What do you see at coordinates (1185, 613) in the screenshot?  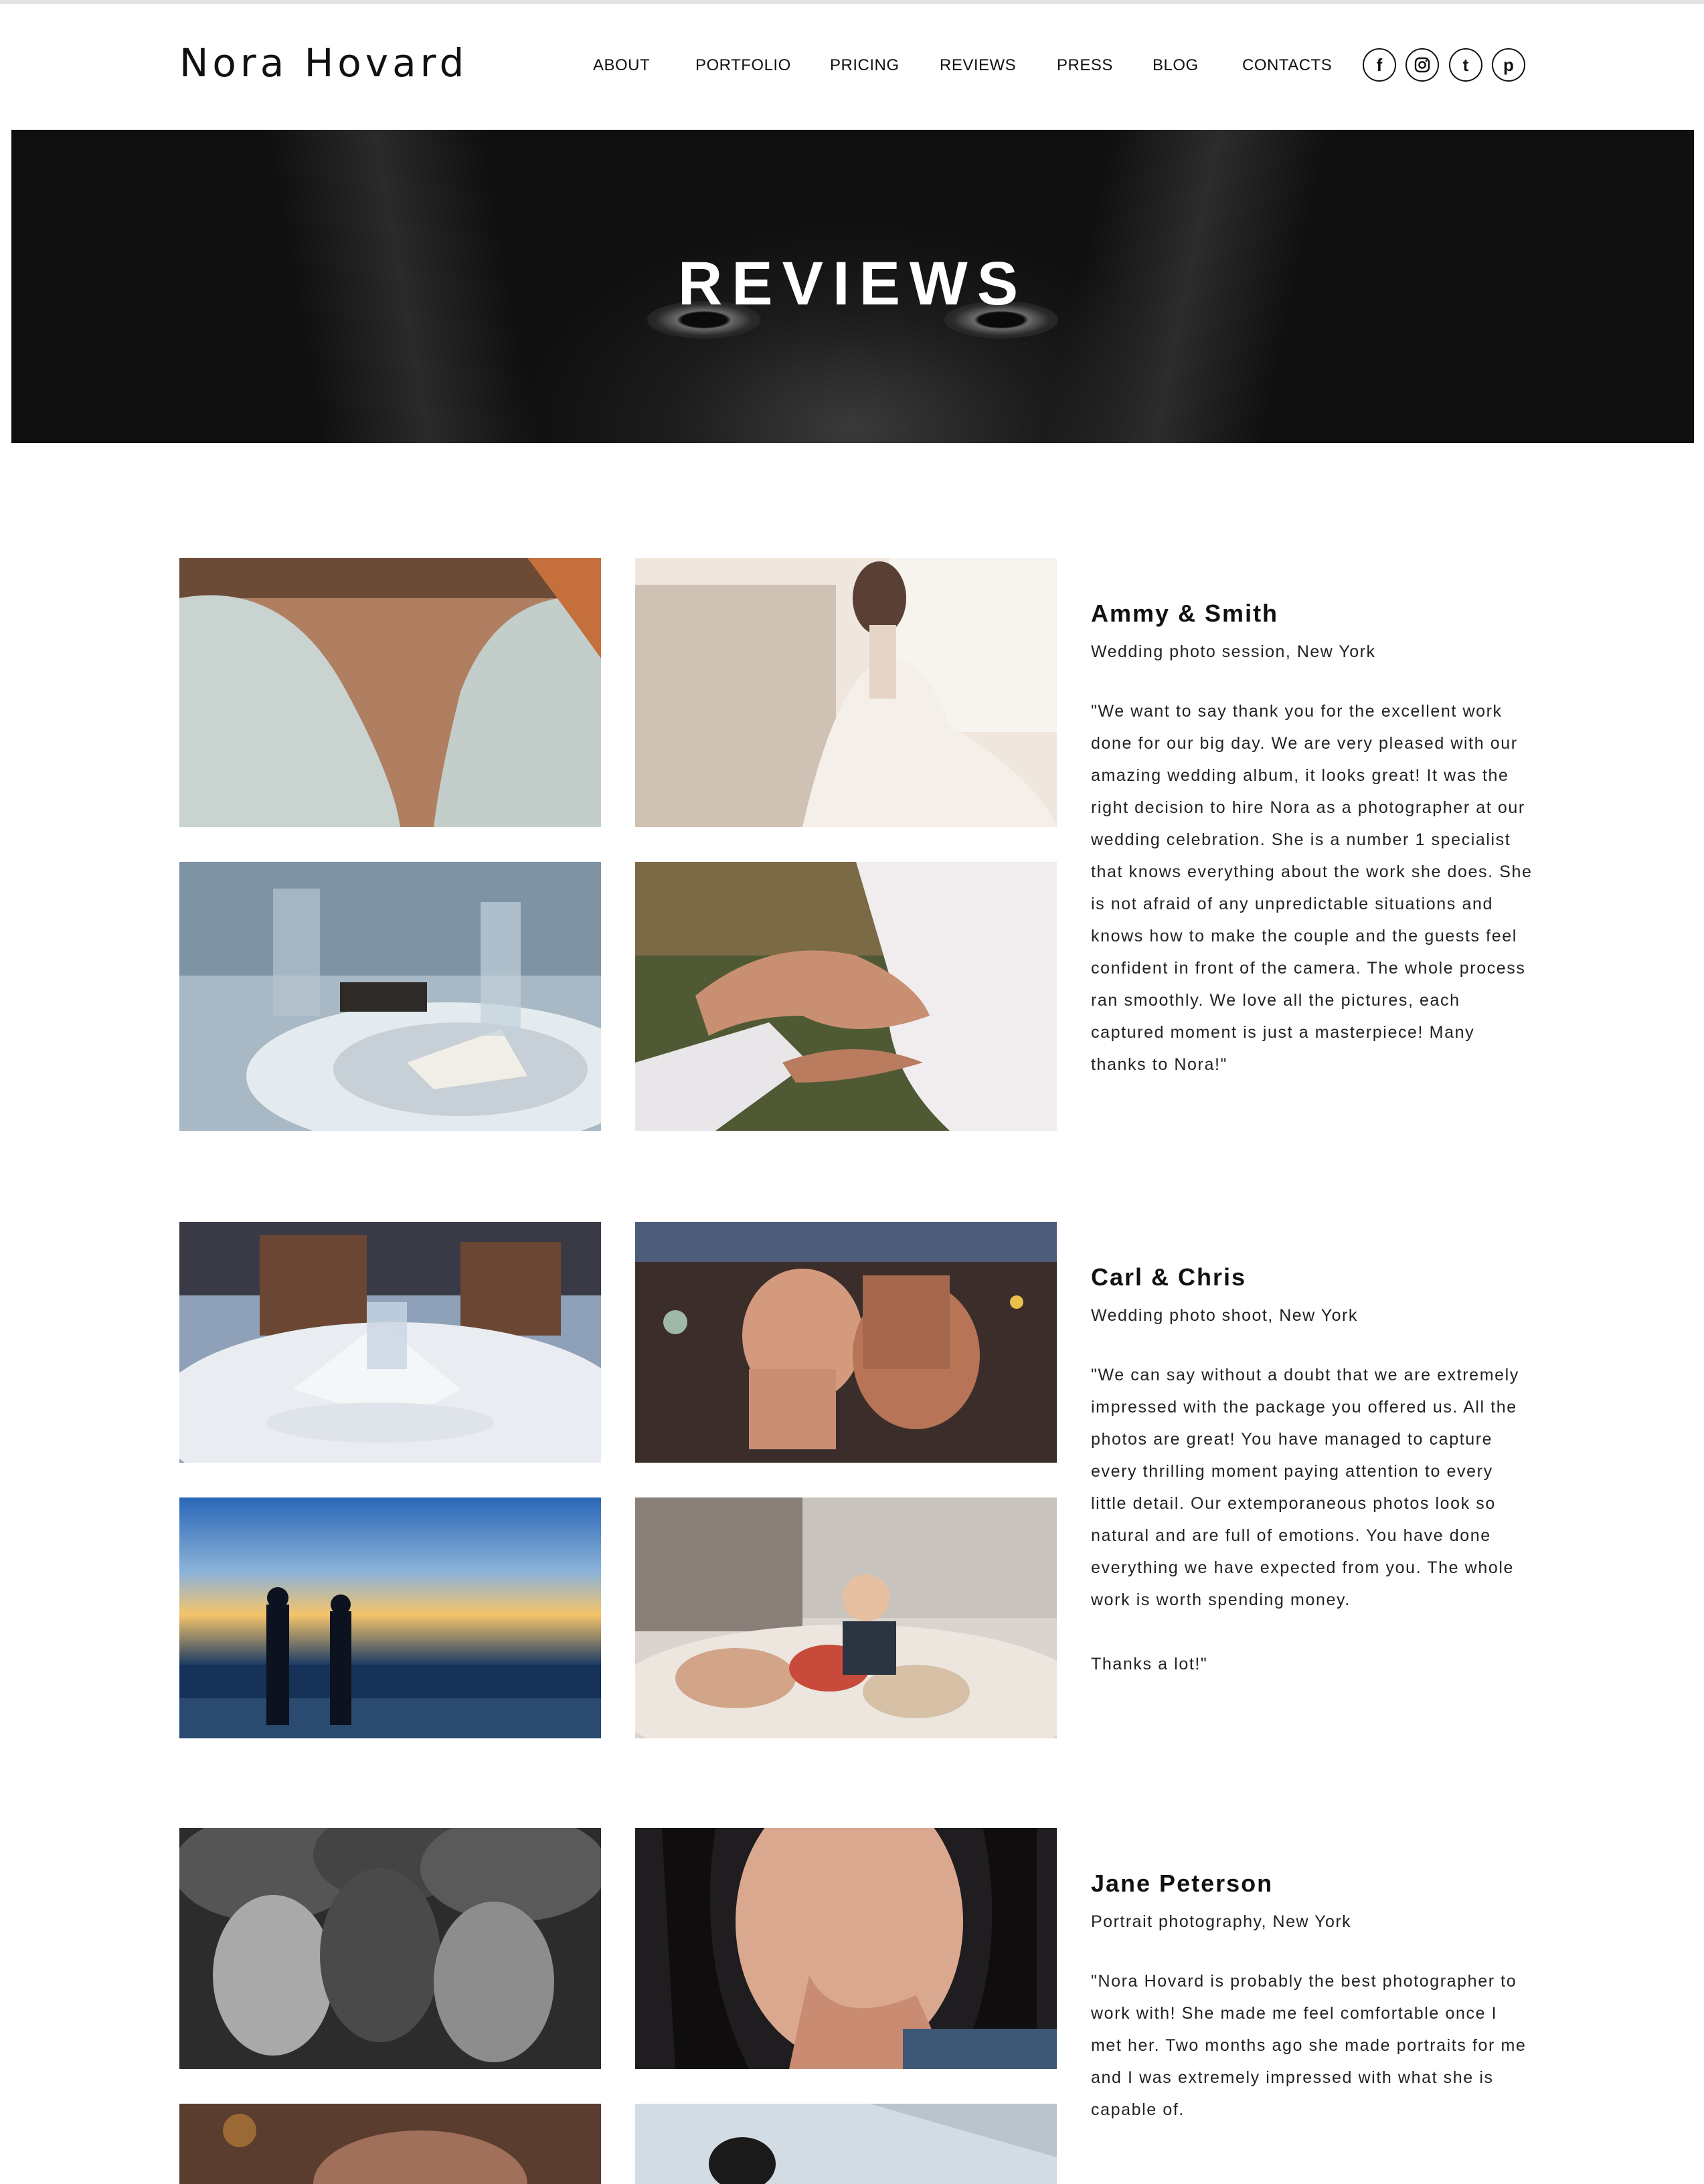 I see `review-name: Ammy & Smith` at bounding box center [1185, 613].